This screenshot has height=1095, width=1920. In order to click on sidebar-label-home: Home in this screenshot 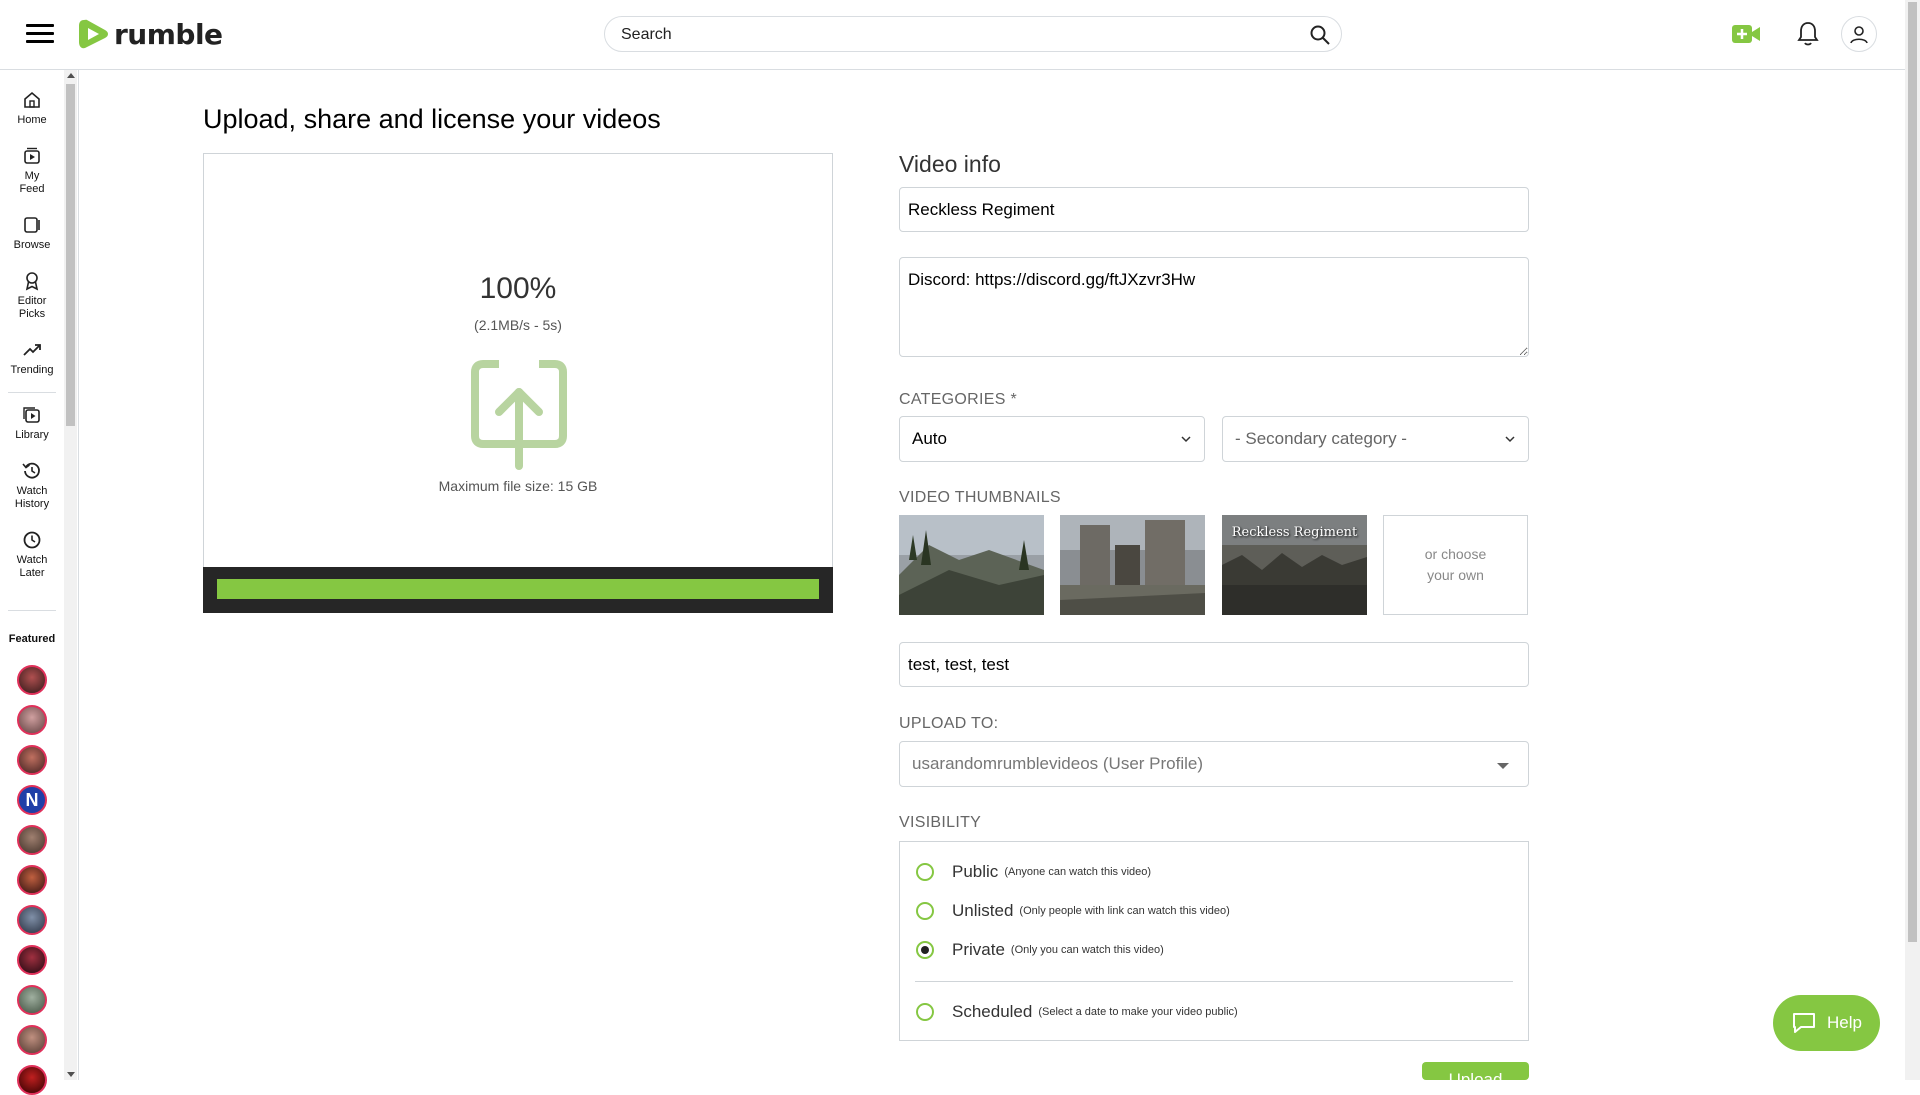, I will do `click(32, 120)`.